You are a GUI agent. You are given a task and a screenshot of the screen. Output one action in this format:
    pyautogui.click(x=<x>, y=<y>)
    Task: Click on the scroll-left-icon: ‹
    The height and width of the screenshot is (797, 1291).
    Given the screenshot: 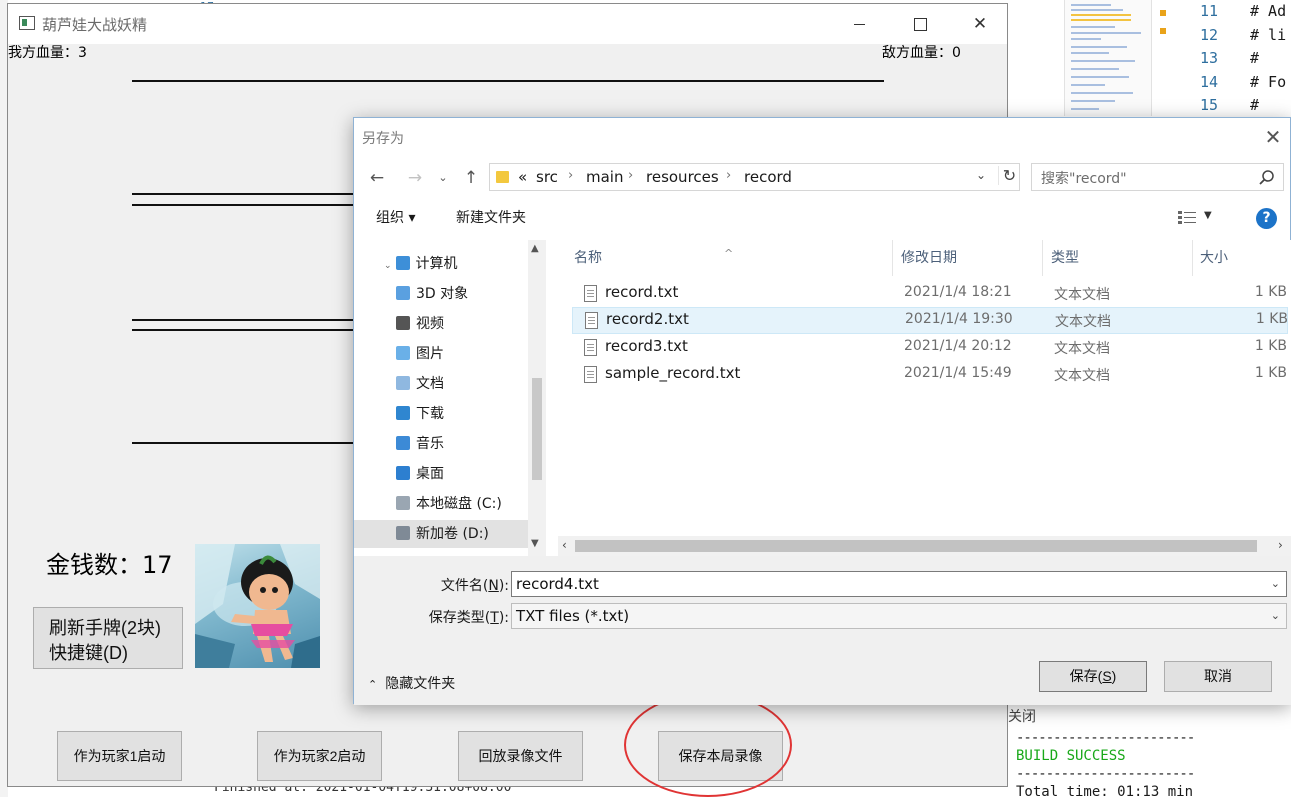 What is the action you would take?
    pyautogui.click(x=564, y=545)
    